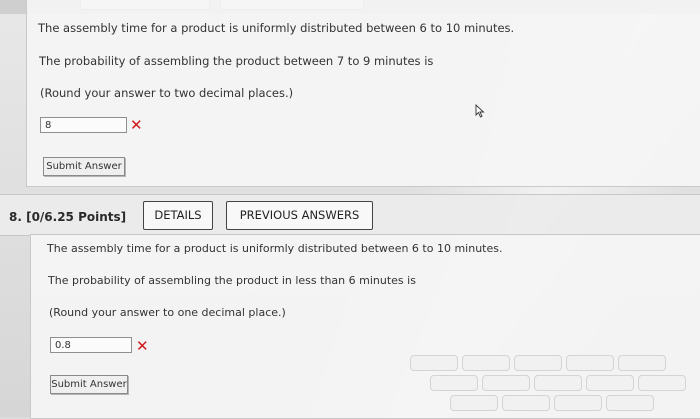  I want to click on q7-submit-button: Submit Answer, so click(84, 166).